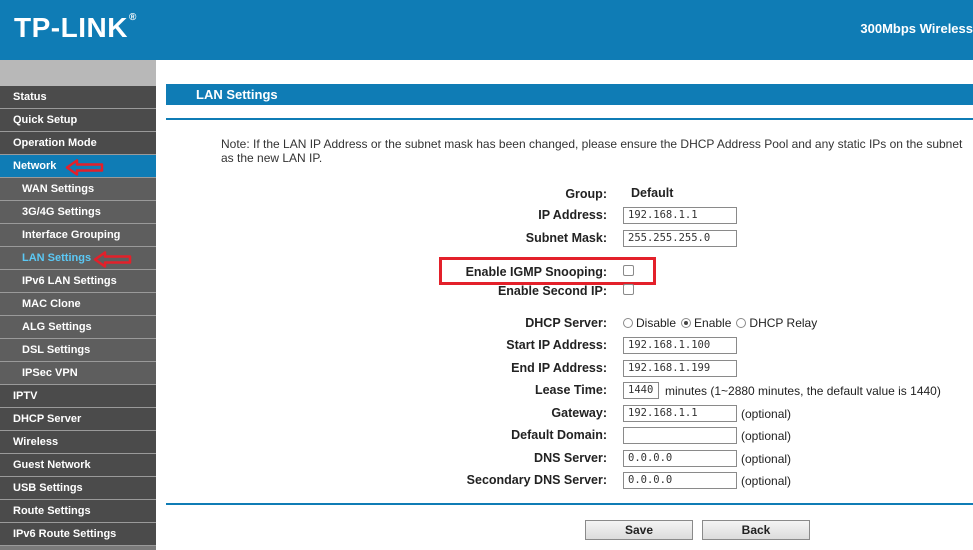  Describe the element at coordinates (559, 435) in the screenshot. I see `default-domain-label: Default Domain:` at that location.